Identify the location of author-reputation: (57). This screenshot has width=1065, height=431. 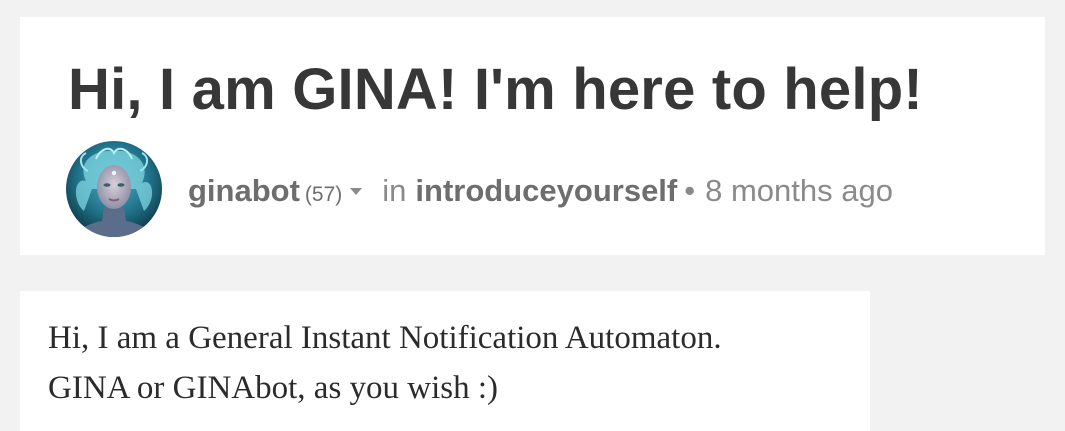
(323, 194).